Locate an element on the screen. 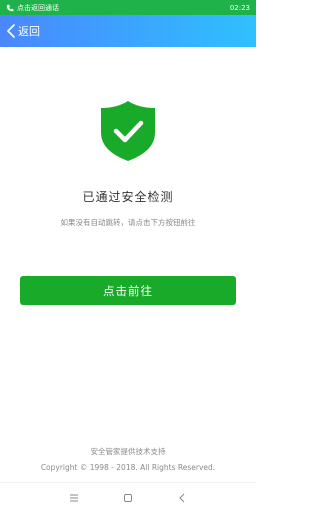  return-to-call-label: 点击返回通话 is located at coordinates (38, 7).